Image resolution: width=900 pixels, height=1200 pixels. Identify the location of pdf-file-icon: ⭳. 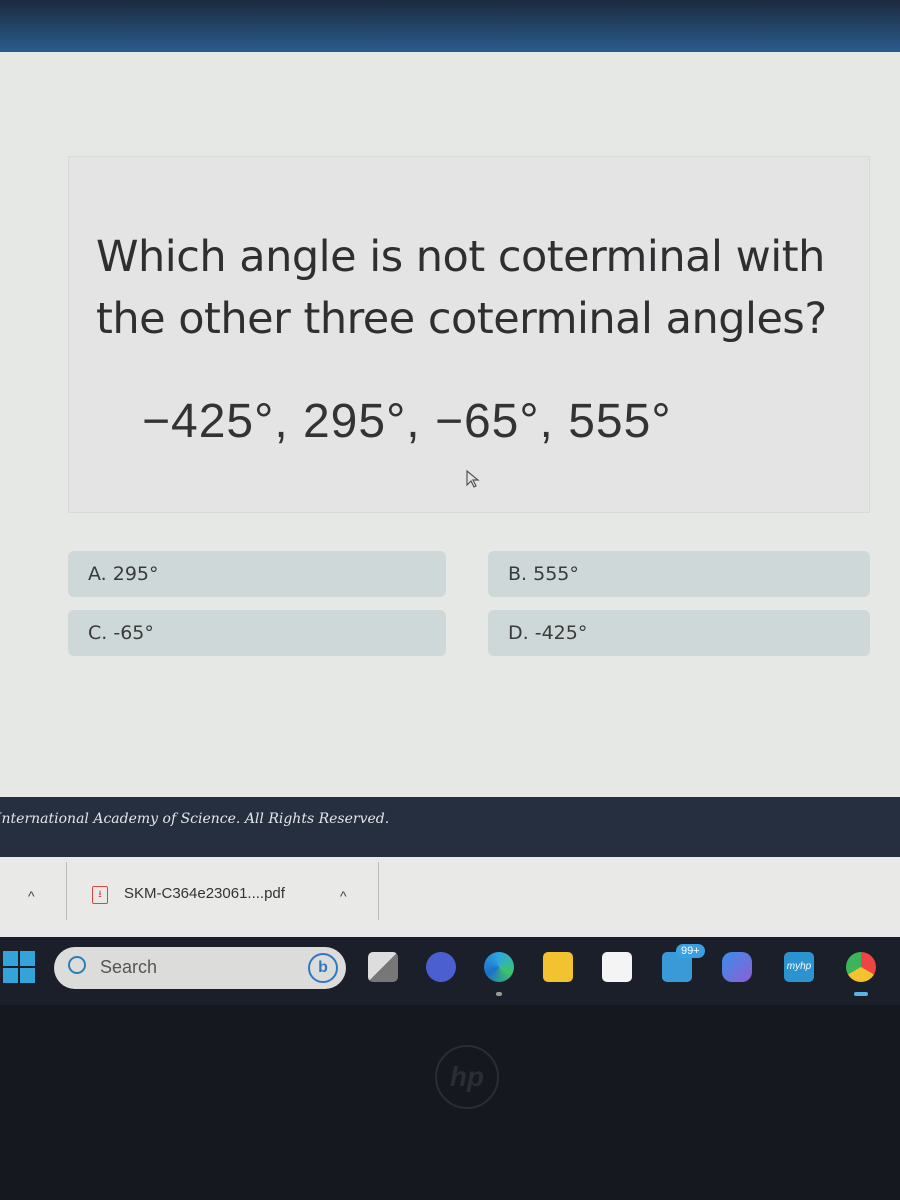
(100, 895).